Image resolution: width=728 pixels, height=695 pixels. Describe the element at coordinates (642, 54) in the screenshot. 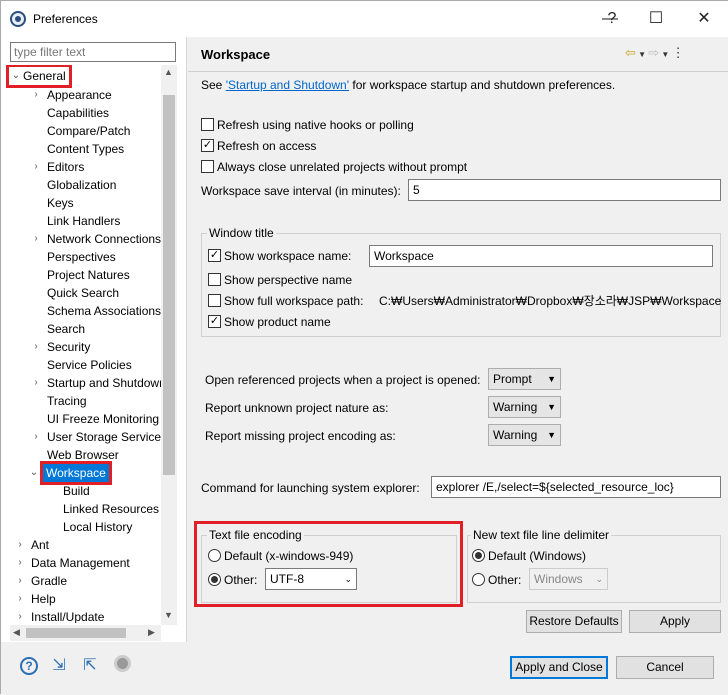

I see `back-menu-icon: ▼` at that location.